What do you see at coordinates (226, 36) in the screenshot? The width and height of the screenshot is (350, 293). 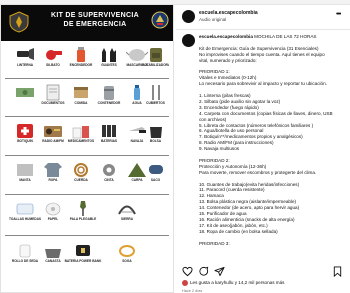 I see `caption-username: escuela.escapecolombia` at bounding box center [226, 36].